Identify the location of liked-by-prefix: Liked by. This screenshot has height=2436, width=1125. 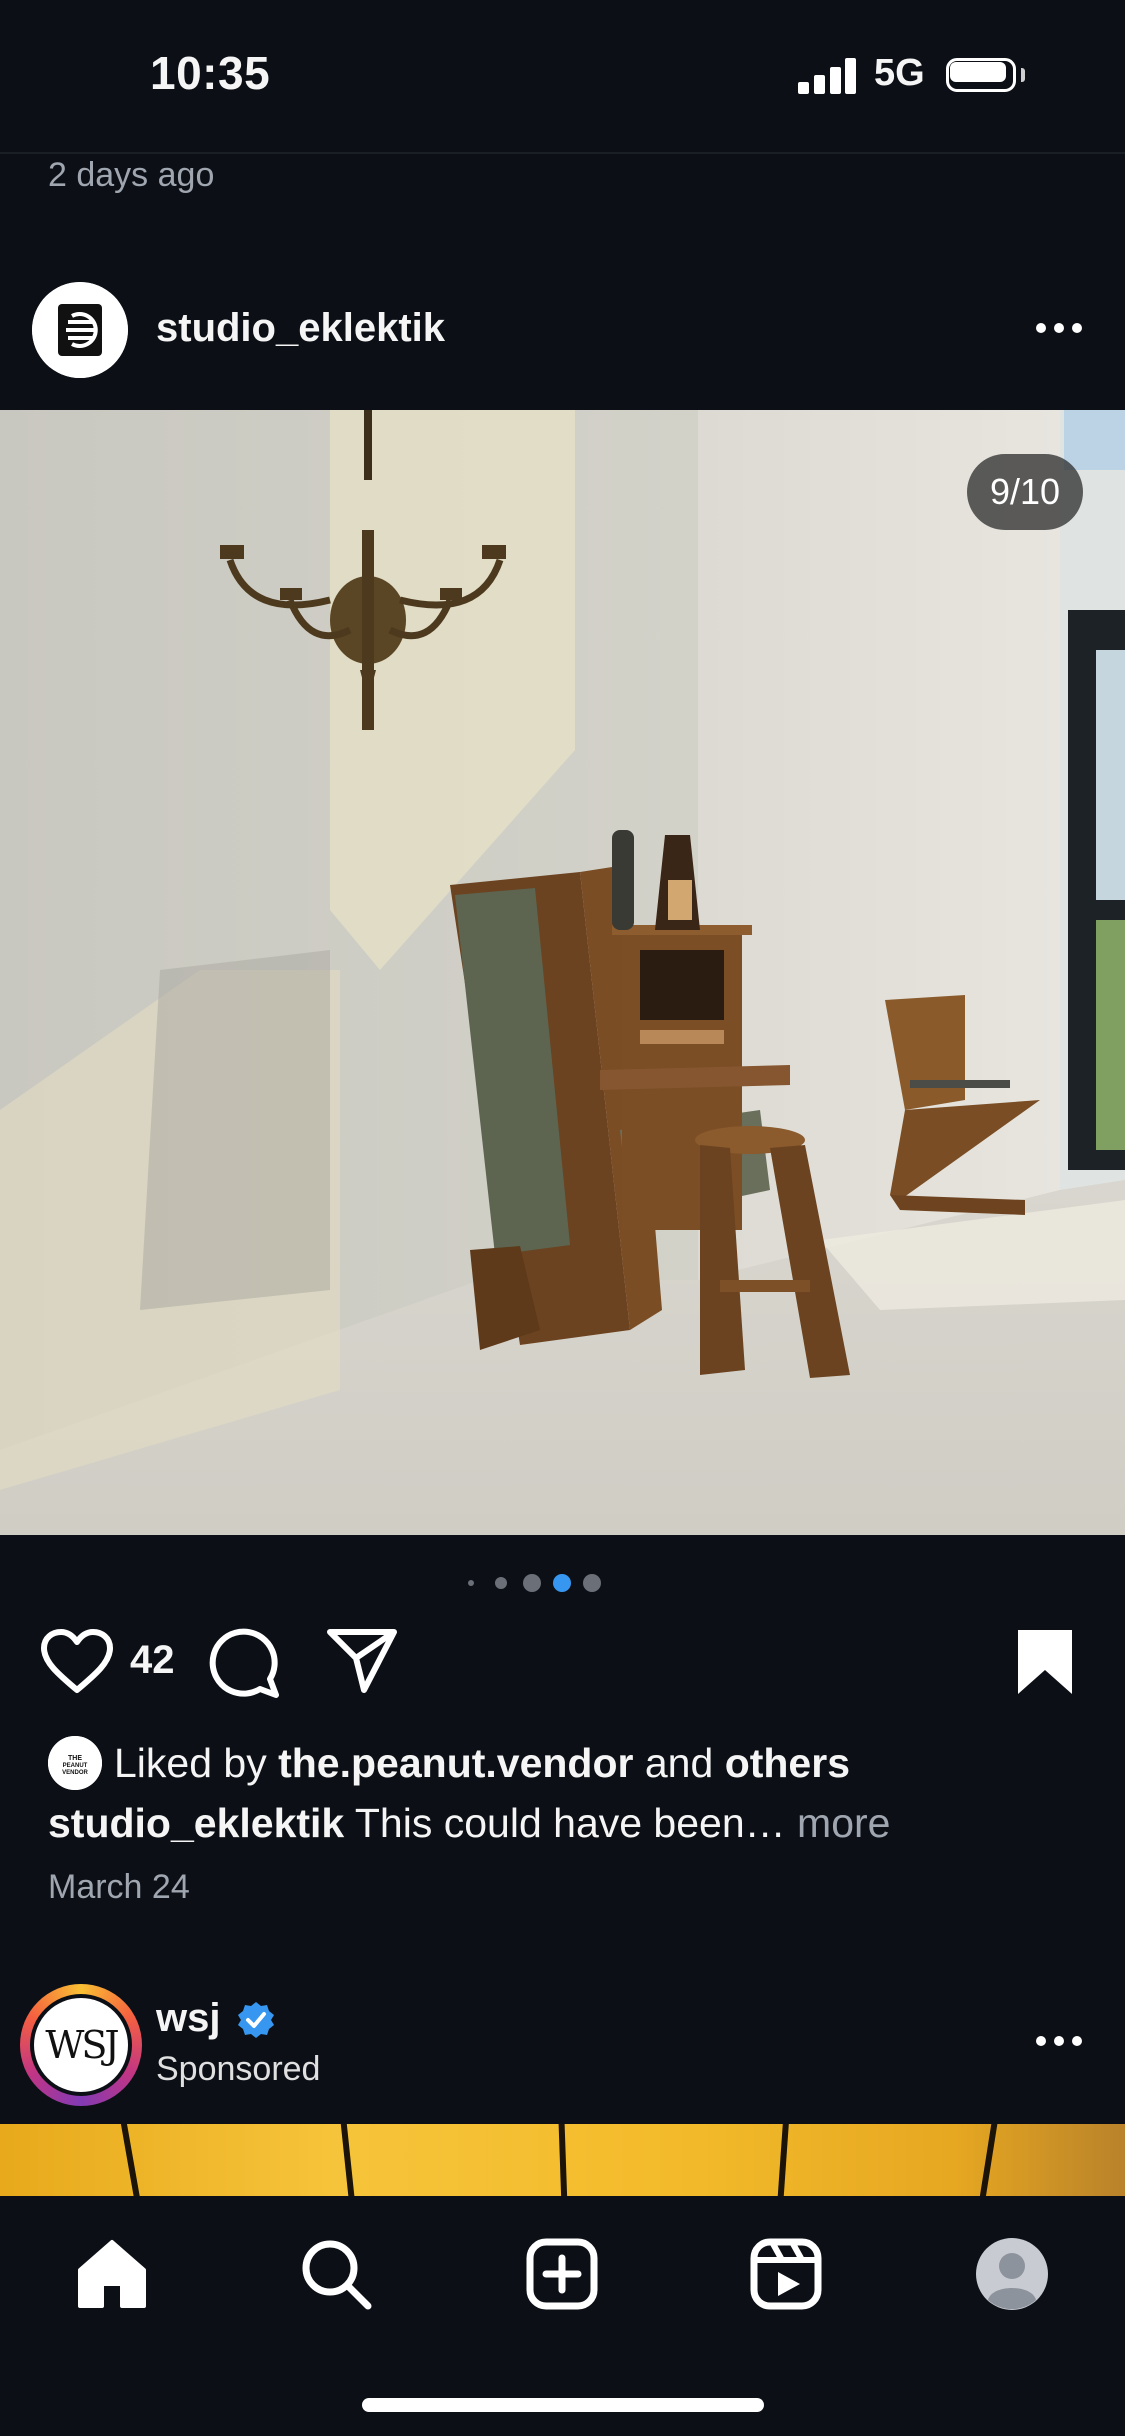
(196, 1763).